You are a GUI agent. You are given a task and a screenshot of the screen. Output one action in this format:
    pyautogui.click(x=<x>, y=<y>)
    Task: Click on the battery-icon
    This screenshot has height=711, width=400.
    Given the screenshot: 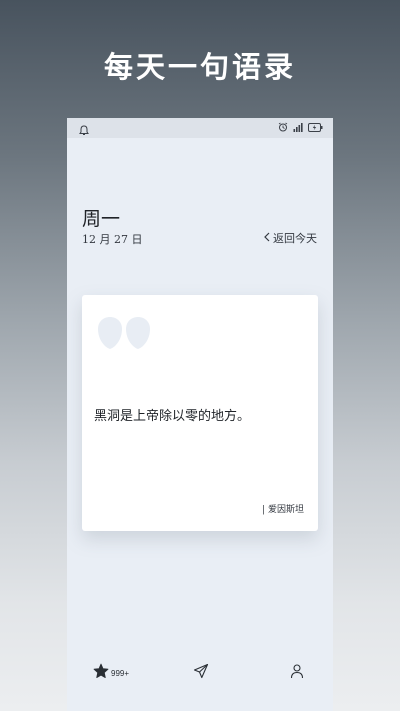 What is the action you would take?
    pyautogui.click(x=315, y=127)
    